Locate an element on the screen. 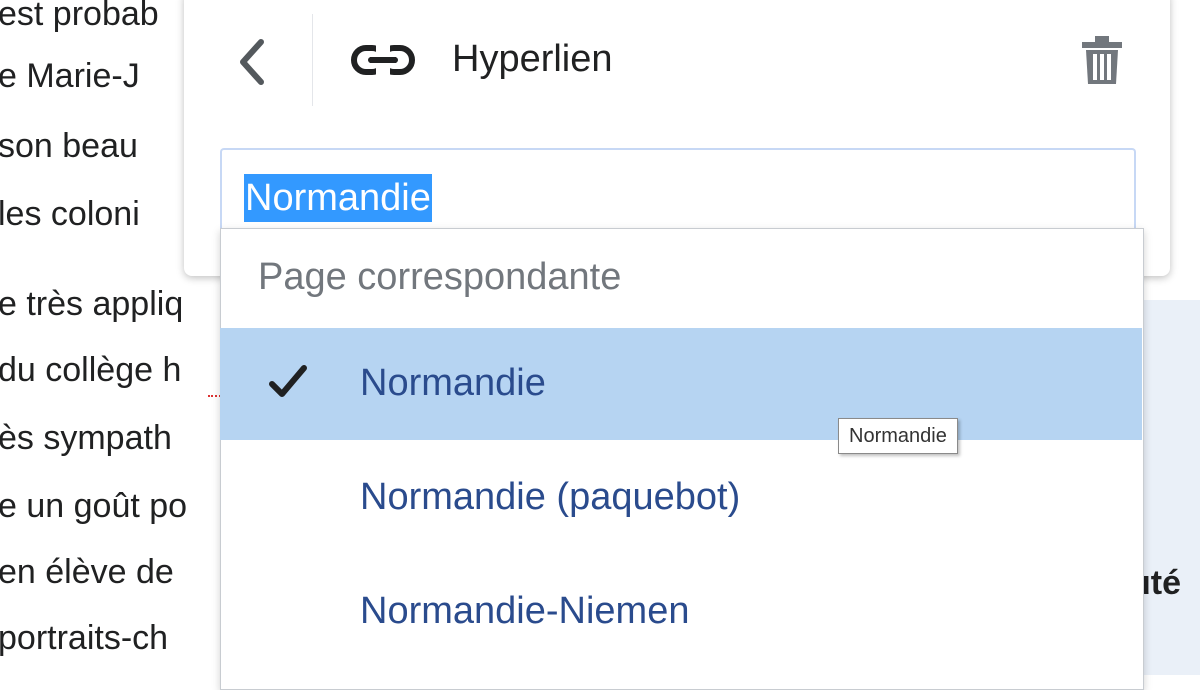 This screenshot has height=690, width=1200. article-line: e un goût po is located at coordinates (94, 506).